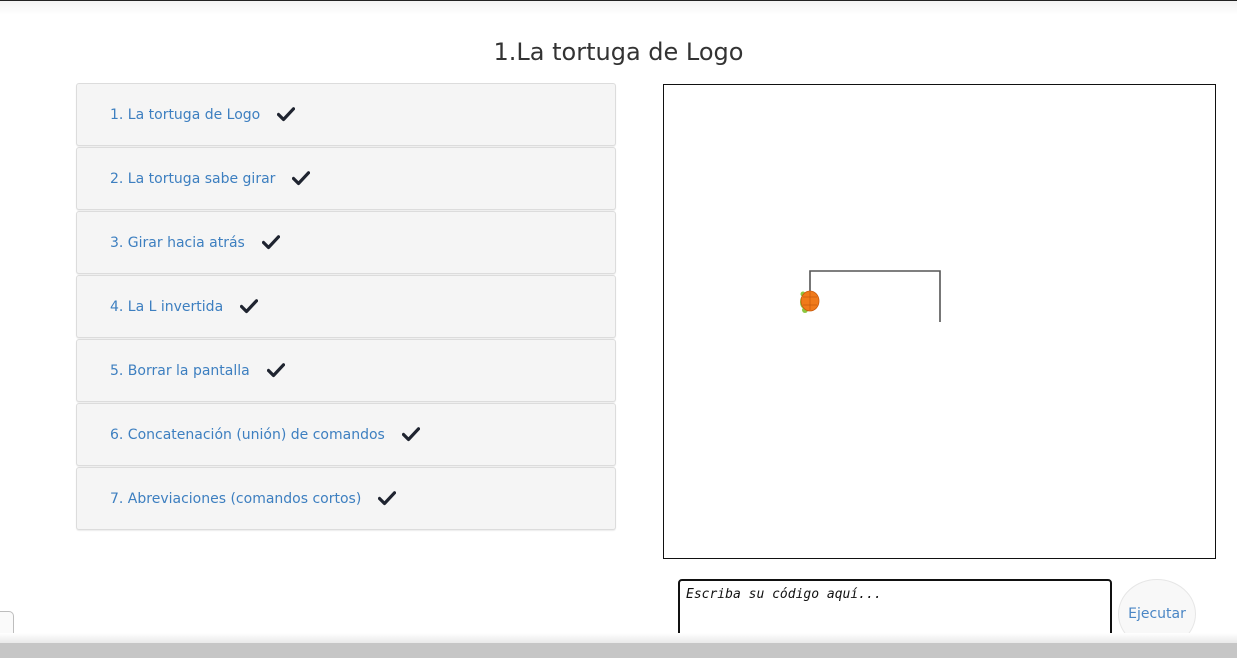 The width and height of the screenshot is (1237, 658). Describe the element at coordinates (618, 52) in the screenshot. I see `page-title: 1.La tortuga de Logo` at that location.